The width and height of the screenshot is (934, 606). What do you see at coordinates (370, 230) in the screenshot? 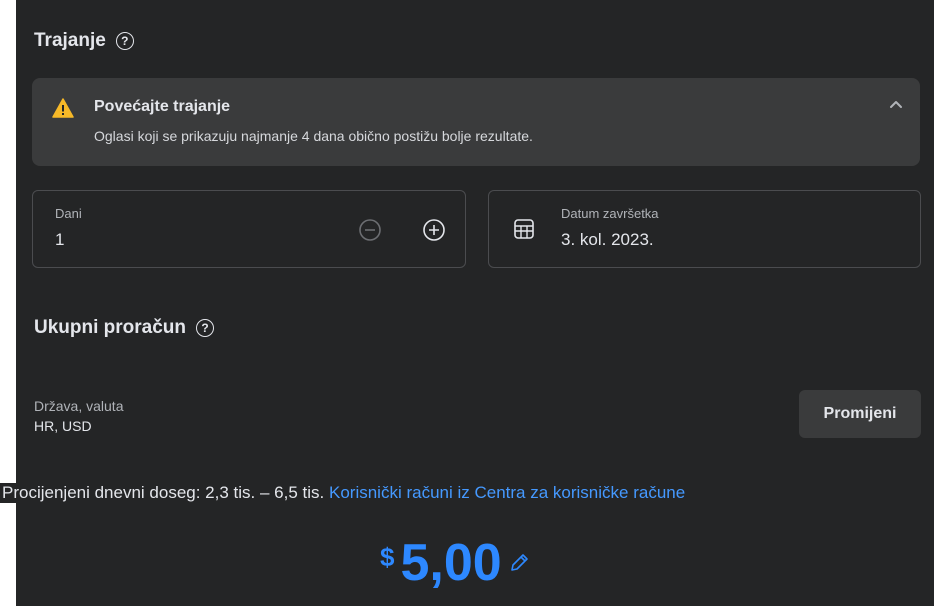
I see `decrement-icon` at bounding box center [370, 230].